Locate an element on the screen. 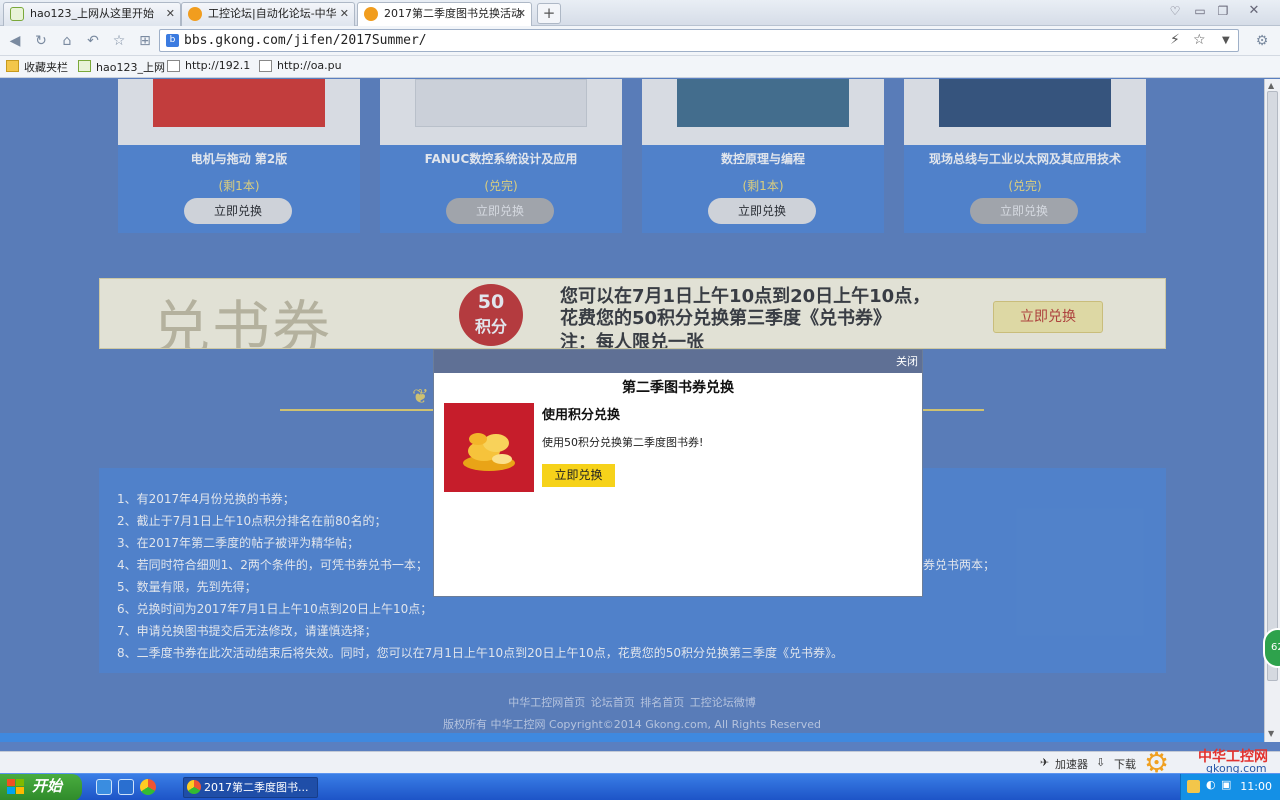  tab-label: 2017第二季度图书兑换活动 is located at coordinates (453, 13).